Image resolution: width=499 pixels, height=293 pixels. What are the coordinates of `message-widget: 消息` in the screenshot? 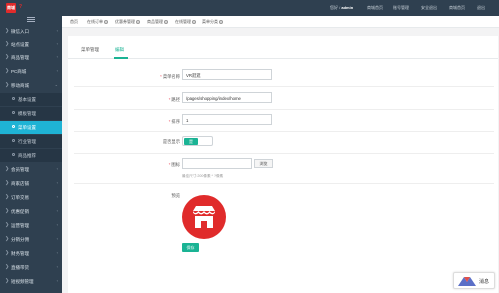 It's located at (474, 280).